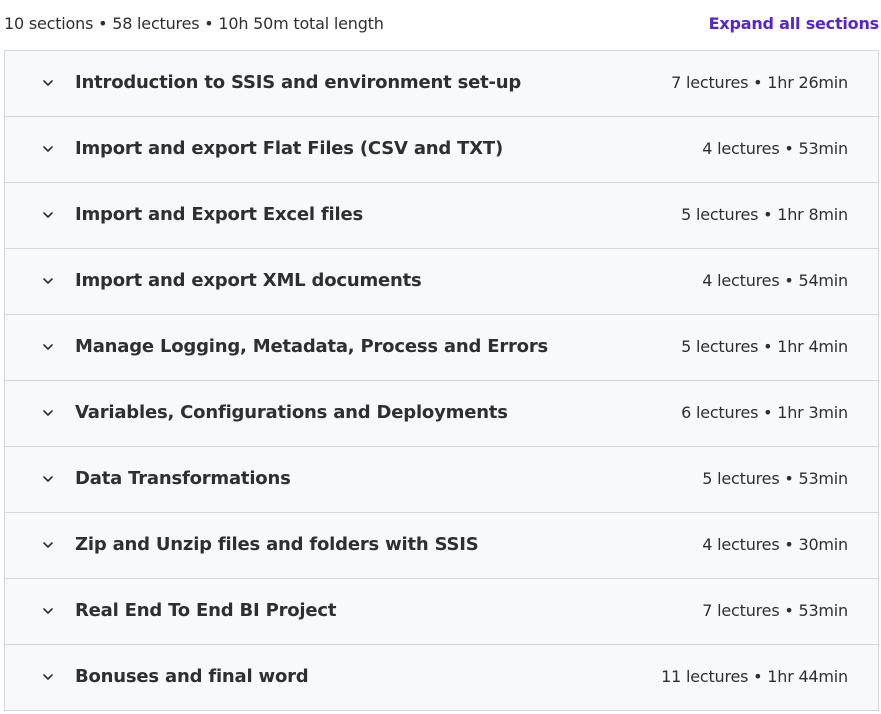 The height and width of the screenshot is (714, 881). What do you see at coordinates (775, 280) in the screenshot?
I see `section-meta: 4 lectures • 54min` at bounding box center [775, 280].